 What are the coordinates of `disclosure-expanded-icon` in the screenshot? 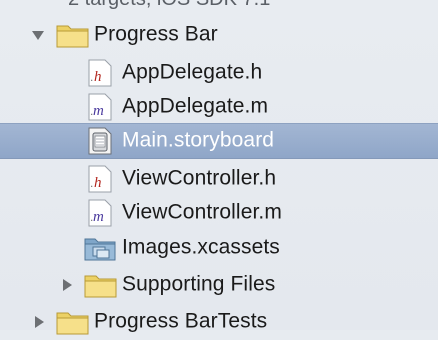 It's located at (38, 35).